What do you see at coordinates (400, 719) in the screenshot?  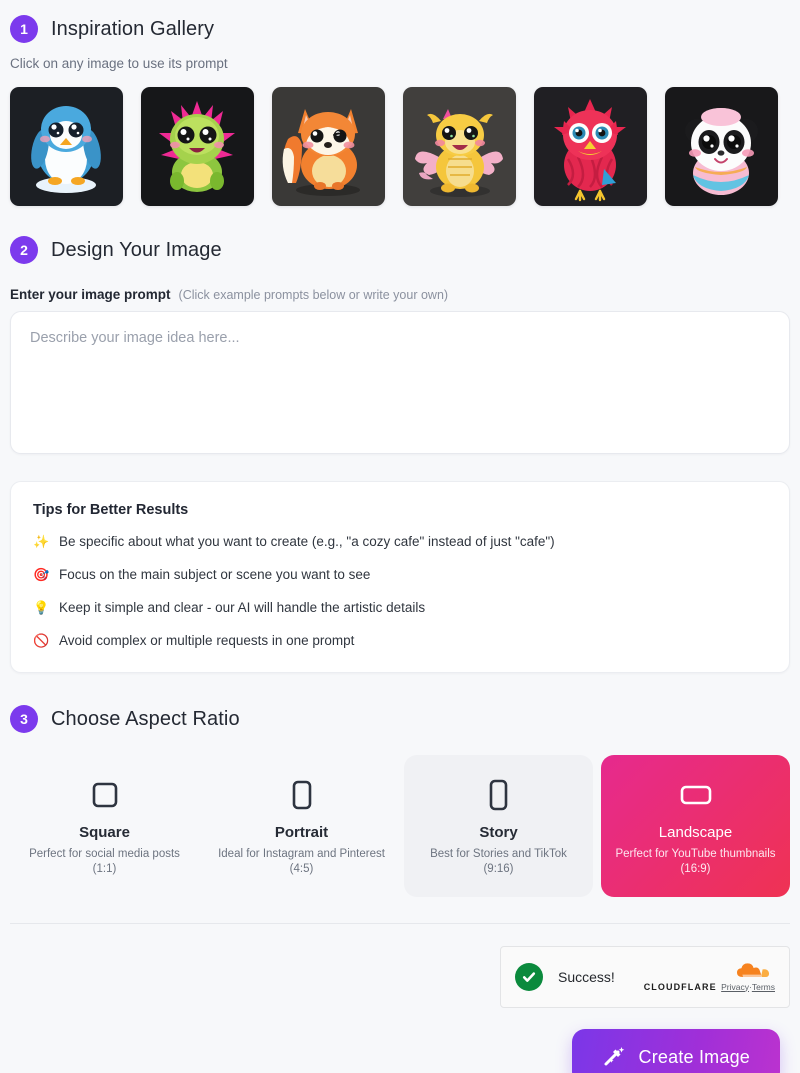 I see `ratio-header: 3 Choose Aspect Ratio` at bounding box center [400, 719].